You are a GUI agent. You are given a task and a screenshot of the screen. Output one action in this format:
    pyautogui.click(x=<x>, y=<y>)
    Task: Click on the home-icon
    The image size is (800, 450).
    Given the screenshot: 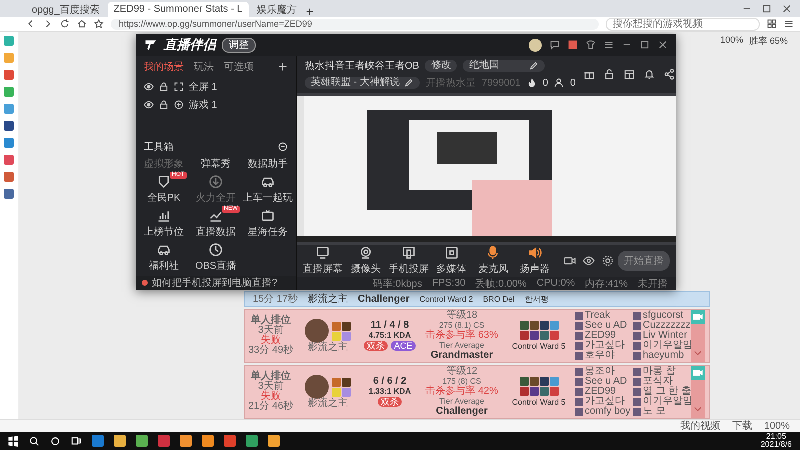 What is the action you would take?
    pyautogui.click(x=82, y=24)
    